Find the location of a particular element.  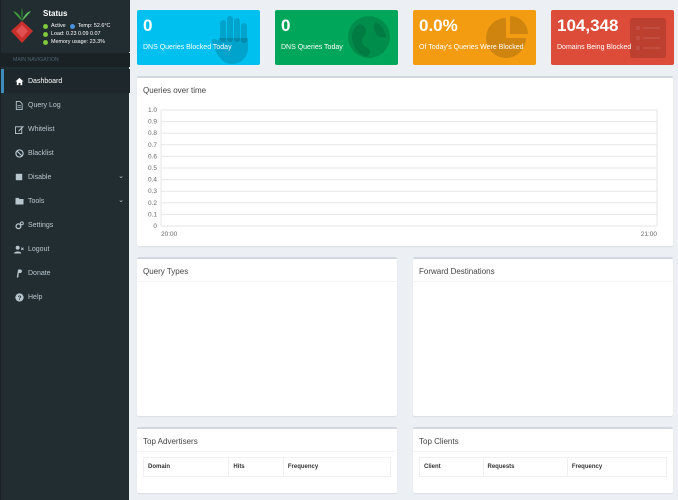

sidebar-item-disable: Disable ⌄ is located at coordinates (65, 177).